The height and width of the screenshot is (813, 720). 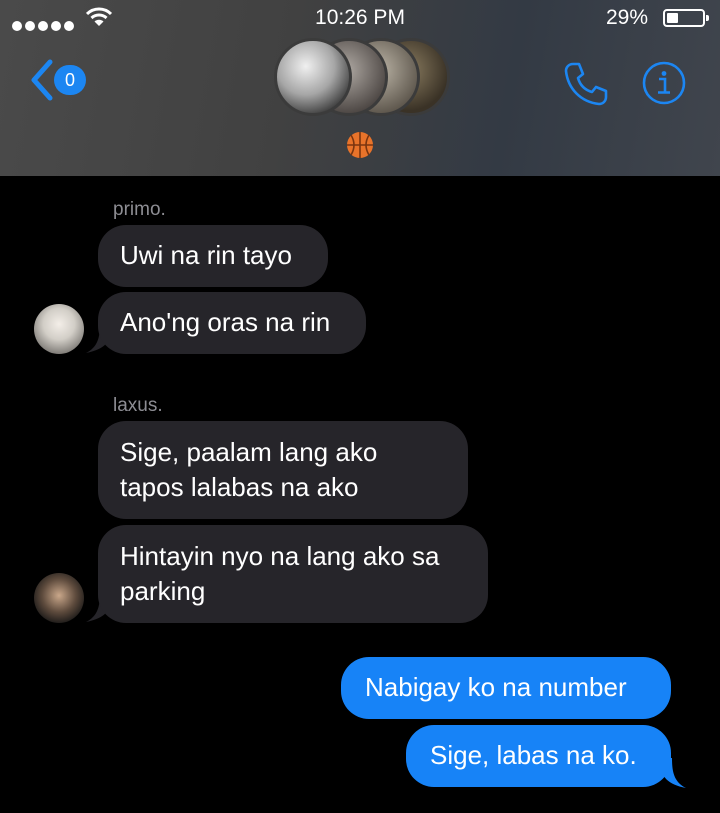 What do you see at coordinates (686, 18) in the screenshot?
I see `battery-icon` at bounding box center [686, 18].